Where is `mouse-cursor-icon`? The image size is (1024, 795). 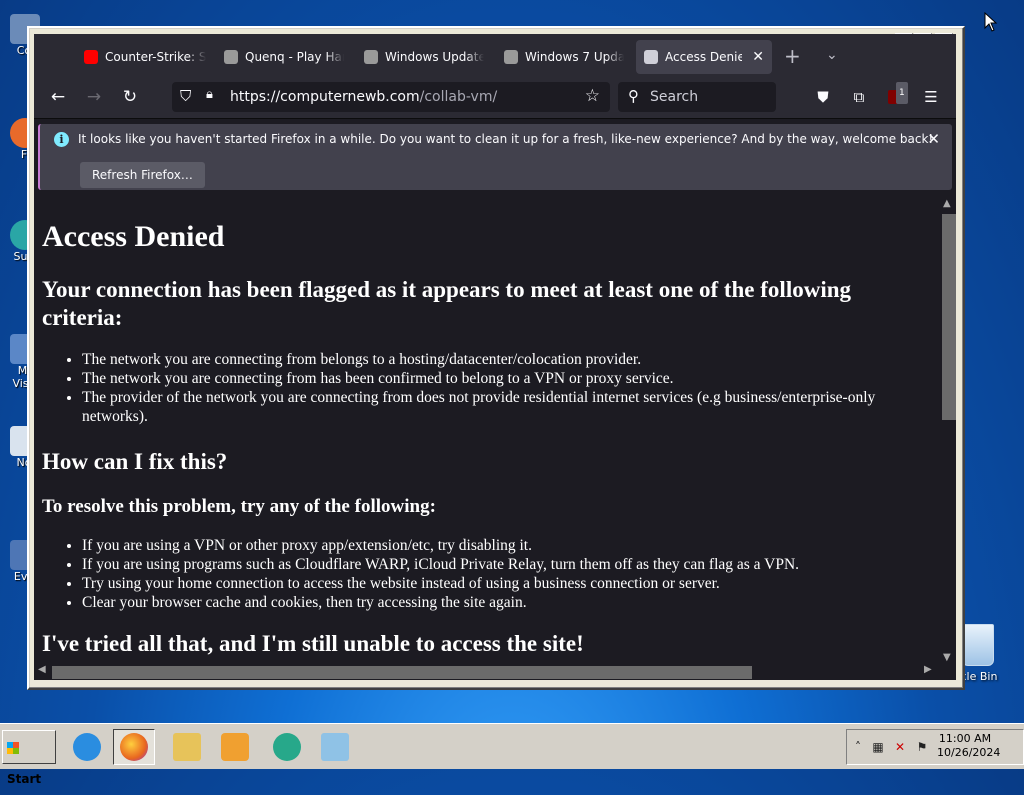 mouse-cursor-icon is located at coordinates (991, 23).